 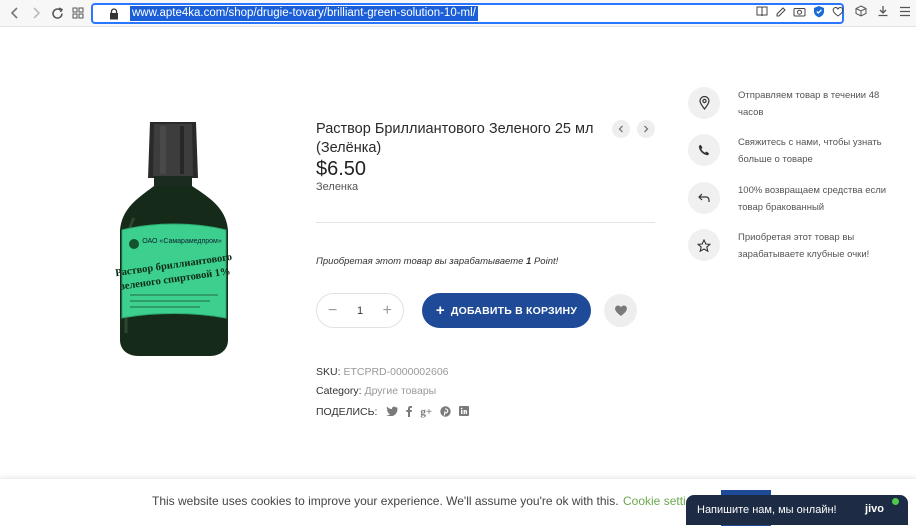 What do you see at coordinates (347, 412) in the screenshot?
I see `share-label: ПОДЕЛИСЬ:` at bounding box center [347, 412].